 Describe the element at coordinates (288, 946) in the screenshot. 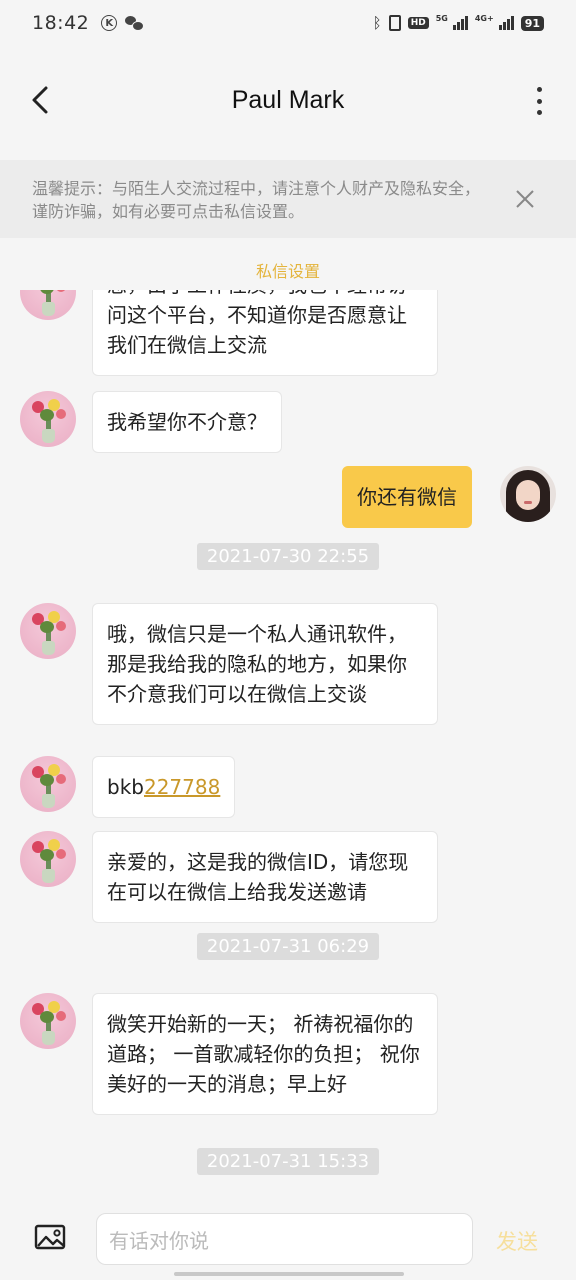

I see `message-timestamp: 2021-07-31 06:29` at that location.